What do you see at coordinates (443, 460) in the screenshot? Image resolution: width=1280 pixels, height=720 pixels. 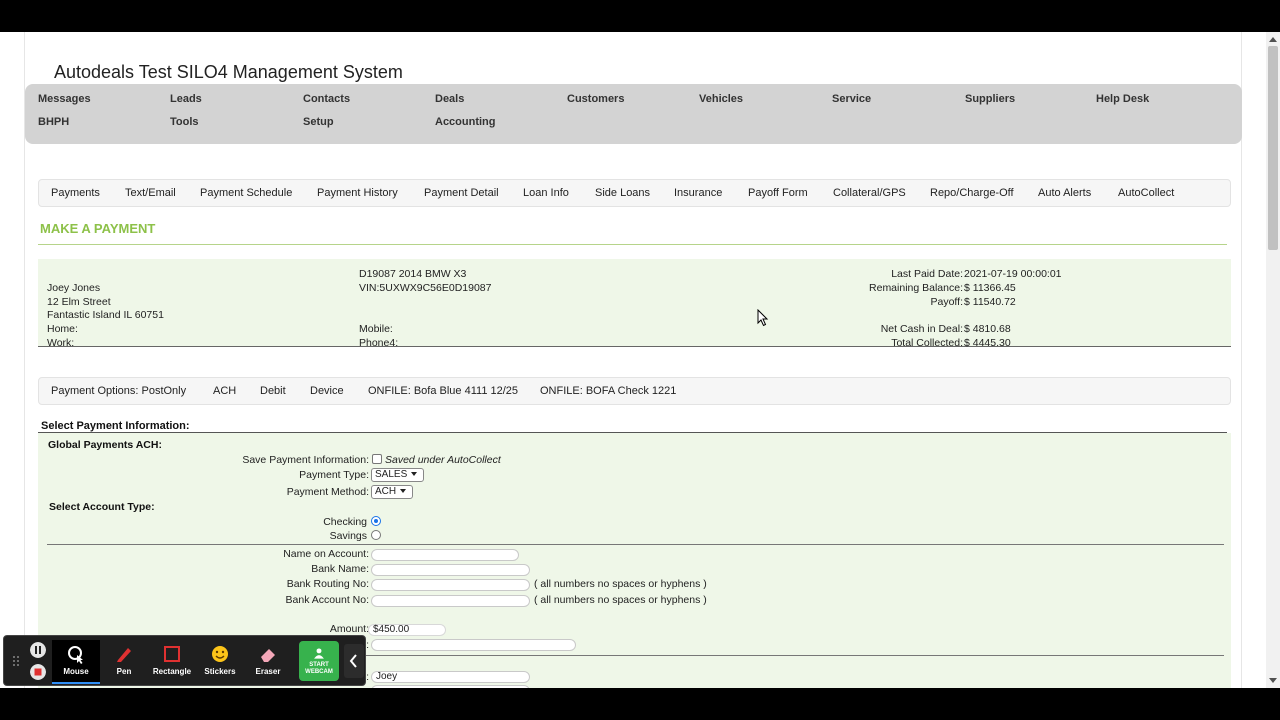 I see `save-payment-note: Saved under AutoCollect` at bounding box center [443, 460].